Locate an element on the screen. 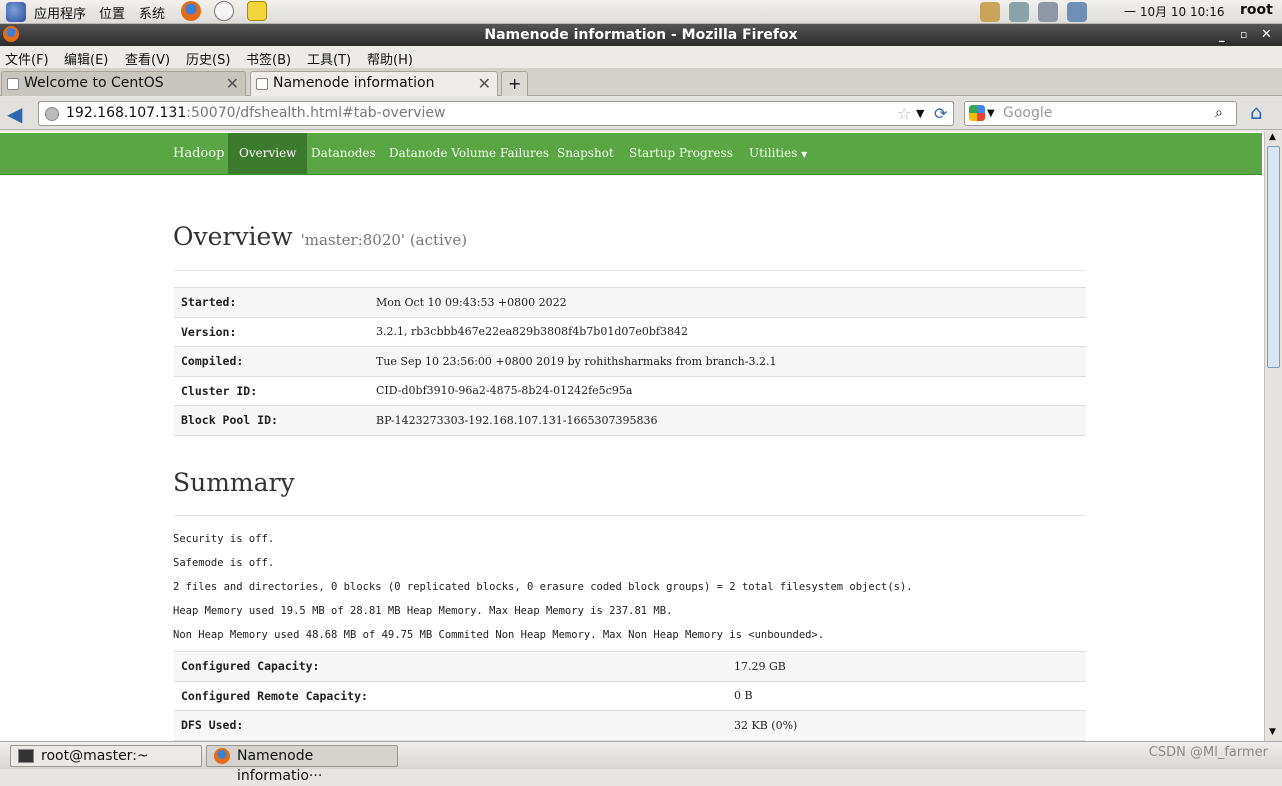 The height and width of the screenshot is (786, 1282). menu-file: 文件(F) is located at coordinates (27, 58).